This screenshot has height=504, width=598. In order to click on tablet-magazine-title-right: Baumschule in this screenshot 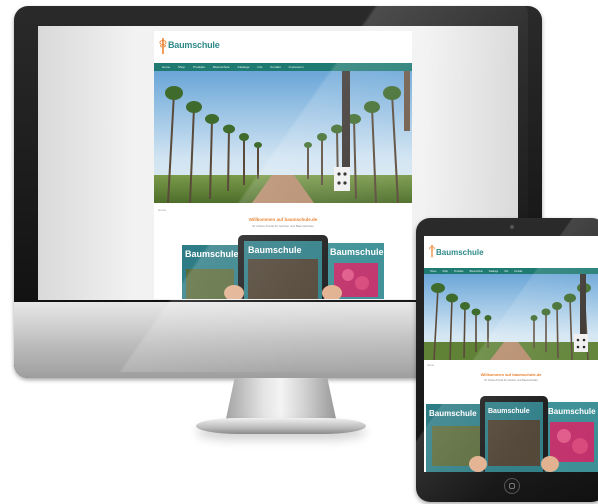, I will do `click(572, 411)`.